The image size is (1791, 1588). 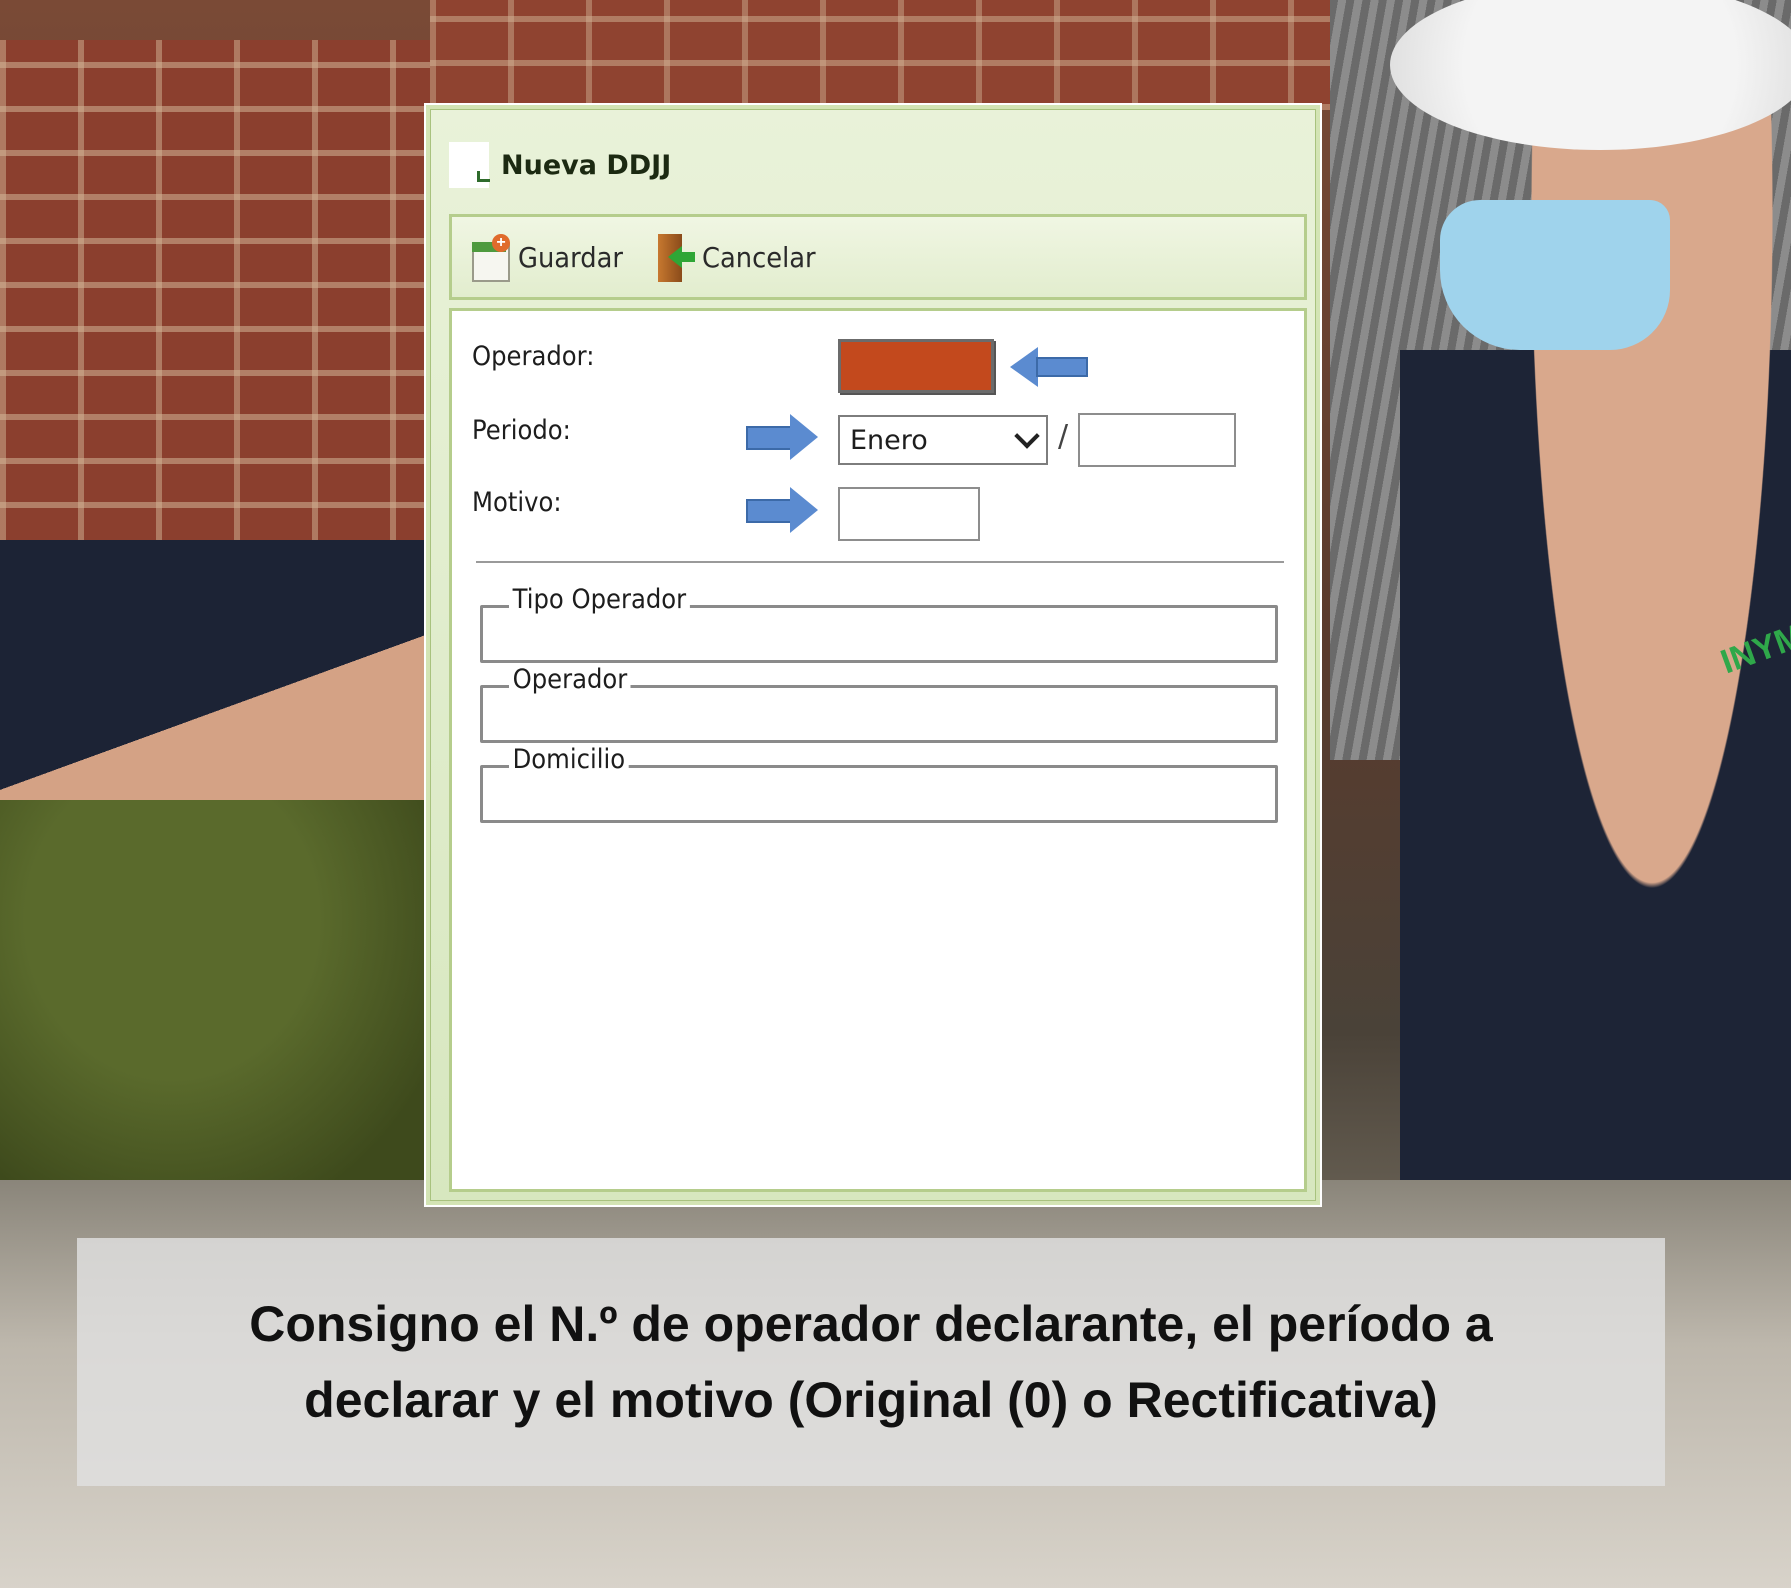 What do you see at coordinates (517, 502) in the screenshot?
I see `motivo-label: Motivo:` at bounding box center [517, 502].